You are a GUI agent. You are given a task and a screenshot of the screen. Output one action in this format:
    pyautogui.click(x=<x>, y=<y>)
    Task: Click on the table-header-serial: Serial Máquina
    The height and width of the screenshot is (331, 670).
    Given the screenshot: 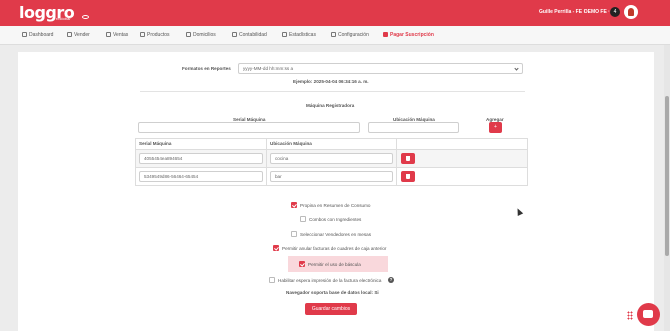 What is the action you would take?
    pyautogui.click(x=155, y=143)
    